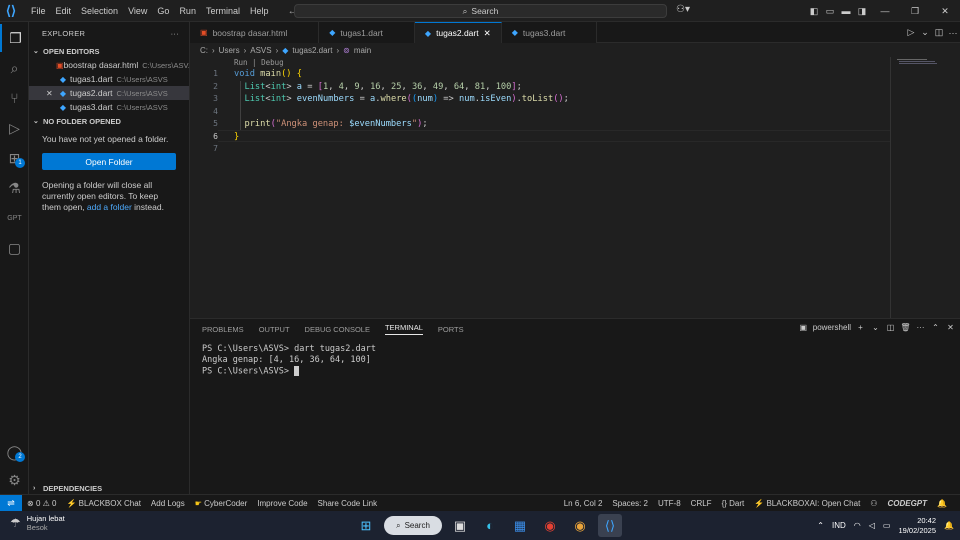 The image size is (960, 540). I want to click on taskbar-search: ⌕ Search, so click(413, 525).